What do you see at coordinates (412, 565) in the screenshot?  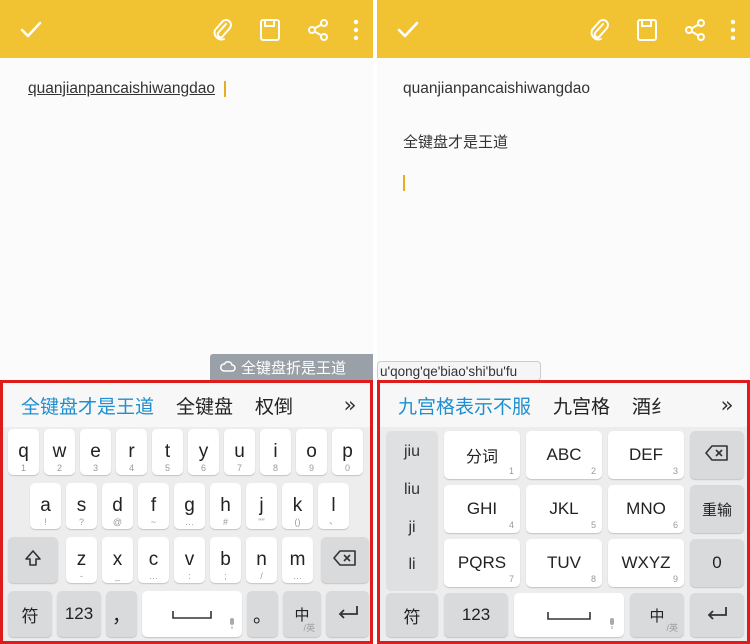 I see `pinyin-option: li` at bounding box center [412, 565].